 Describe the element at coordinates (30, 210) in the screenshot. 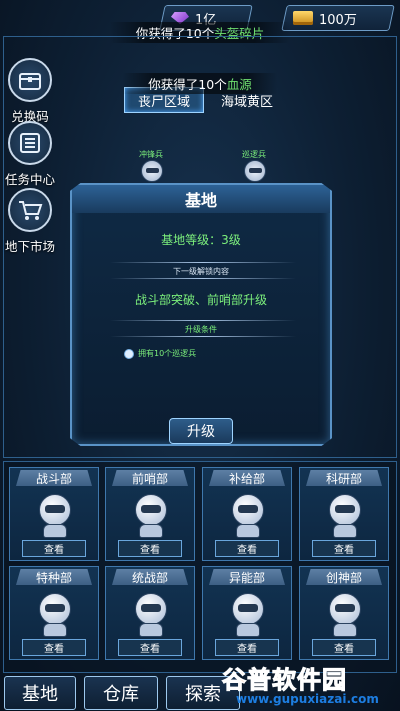

I see `cart-icon` at that location.